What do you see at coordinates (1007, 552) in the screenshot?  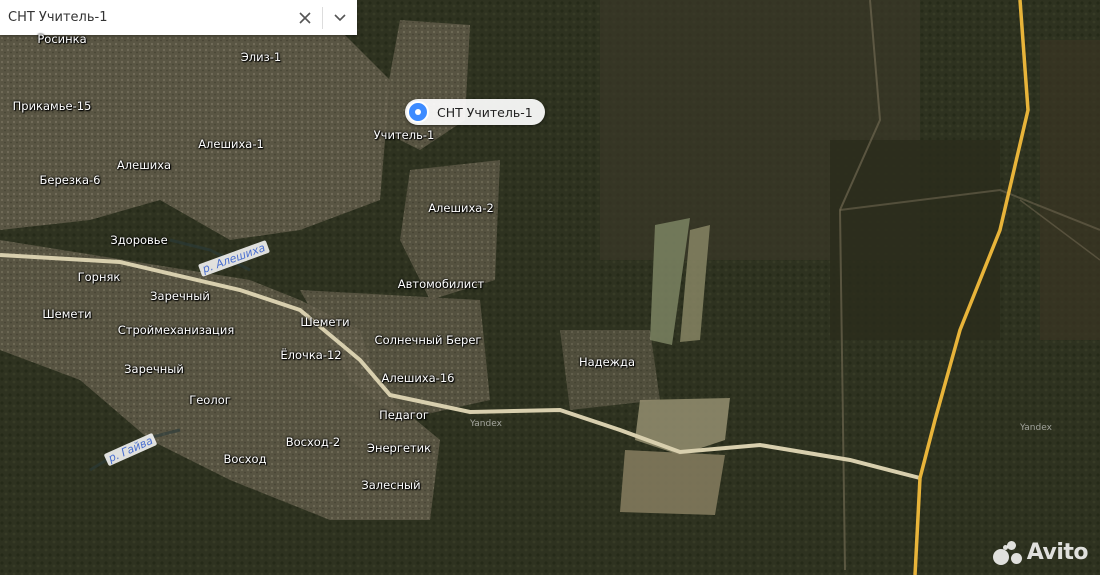 I see `avito-dots-icon` at bounding box center [1007, 552].